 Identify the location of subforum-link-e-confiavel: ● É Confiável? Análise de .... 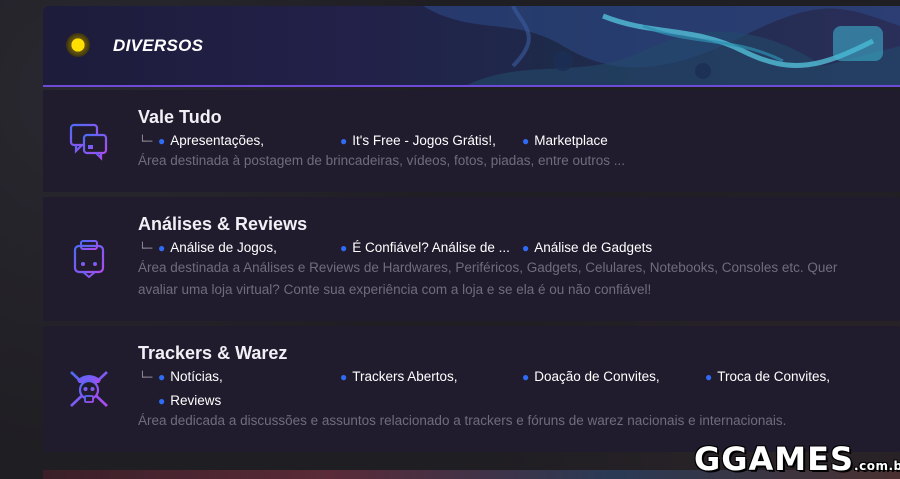
(425, 247).